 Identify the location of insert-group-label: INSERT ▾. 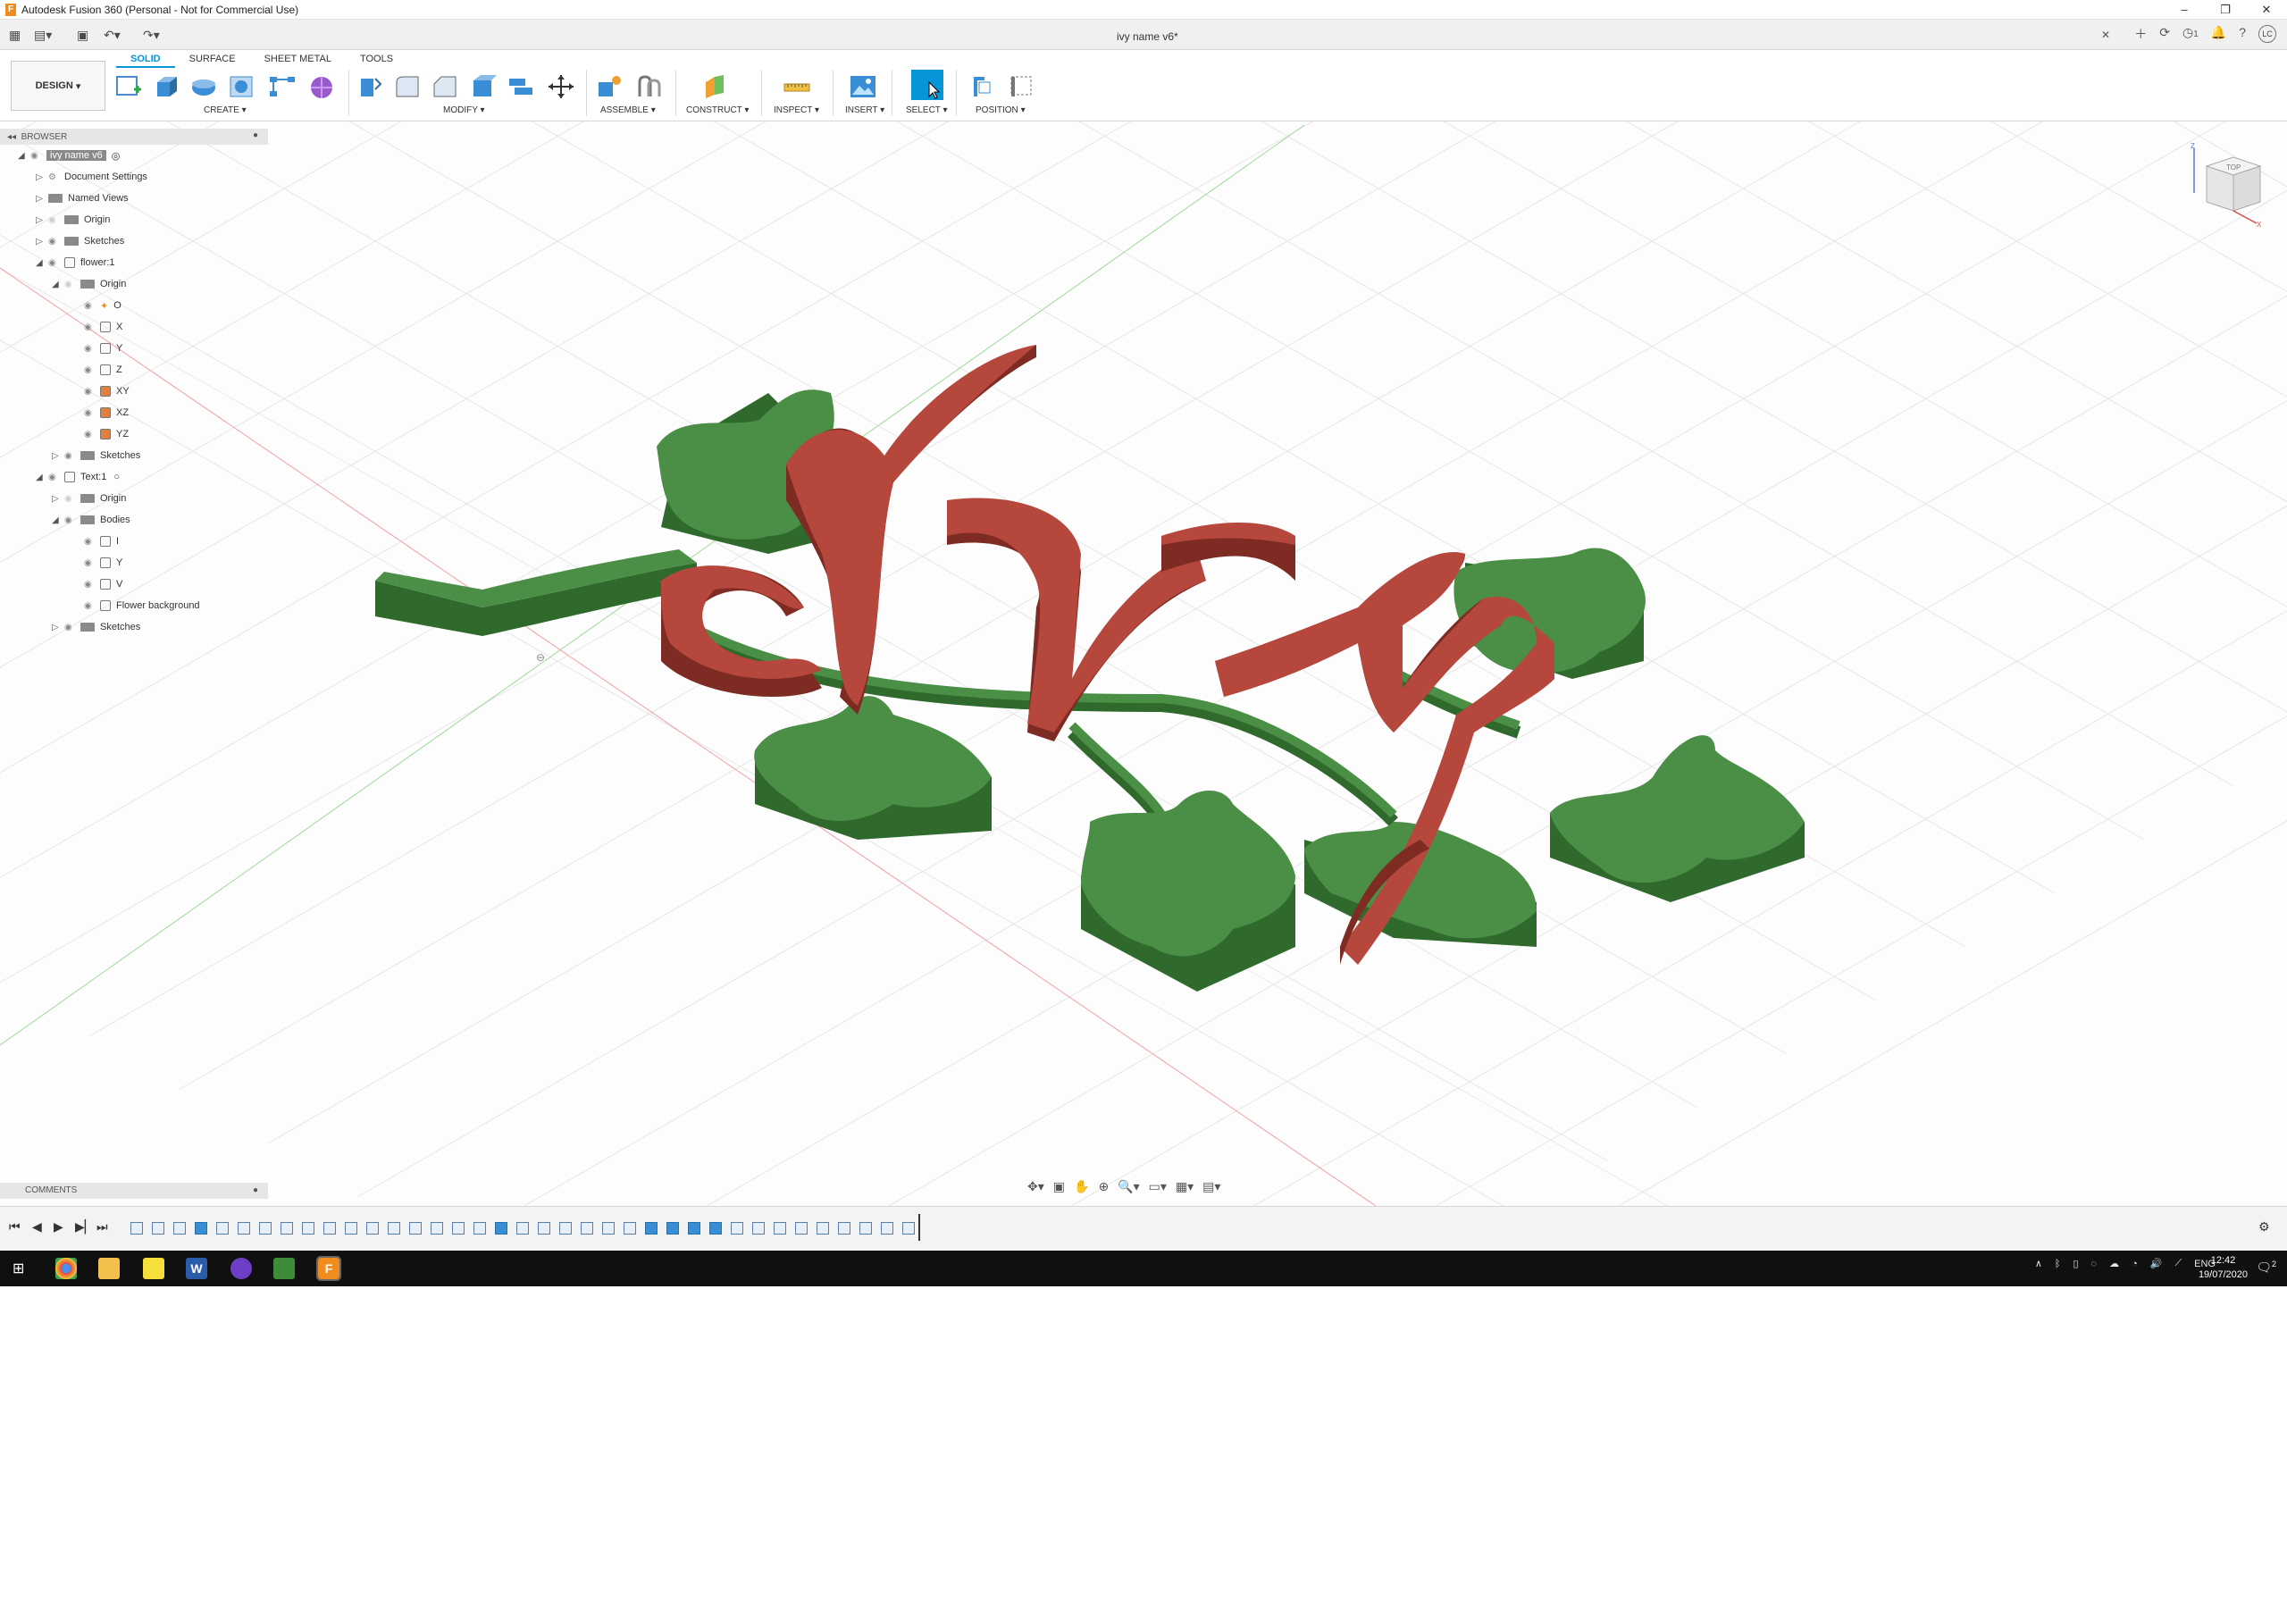
(864, 110).